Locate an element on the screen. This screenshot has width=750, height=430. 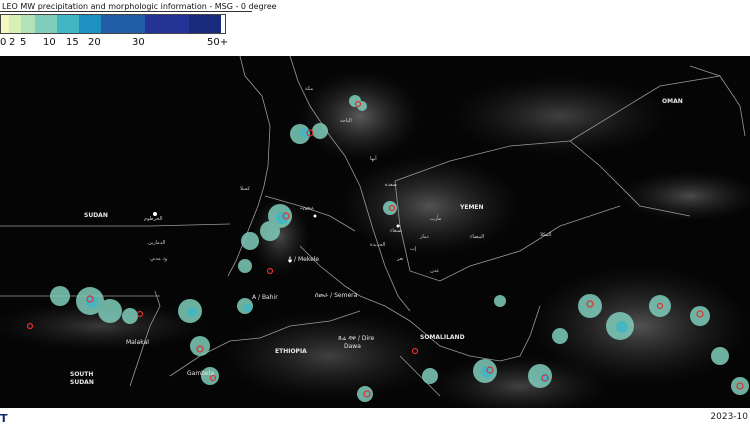
label-somaliland: SOMALILAND is located at coordinates (442, 337).